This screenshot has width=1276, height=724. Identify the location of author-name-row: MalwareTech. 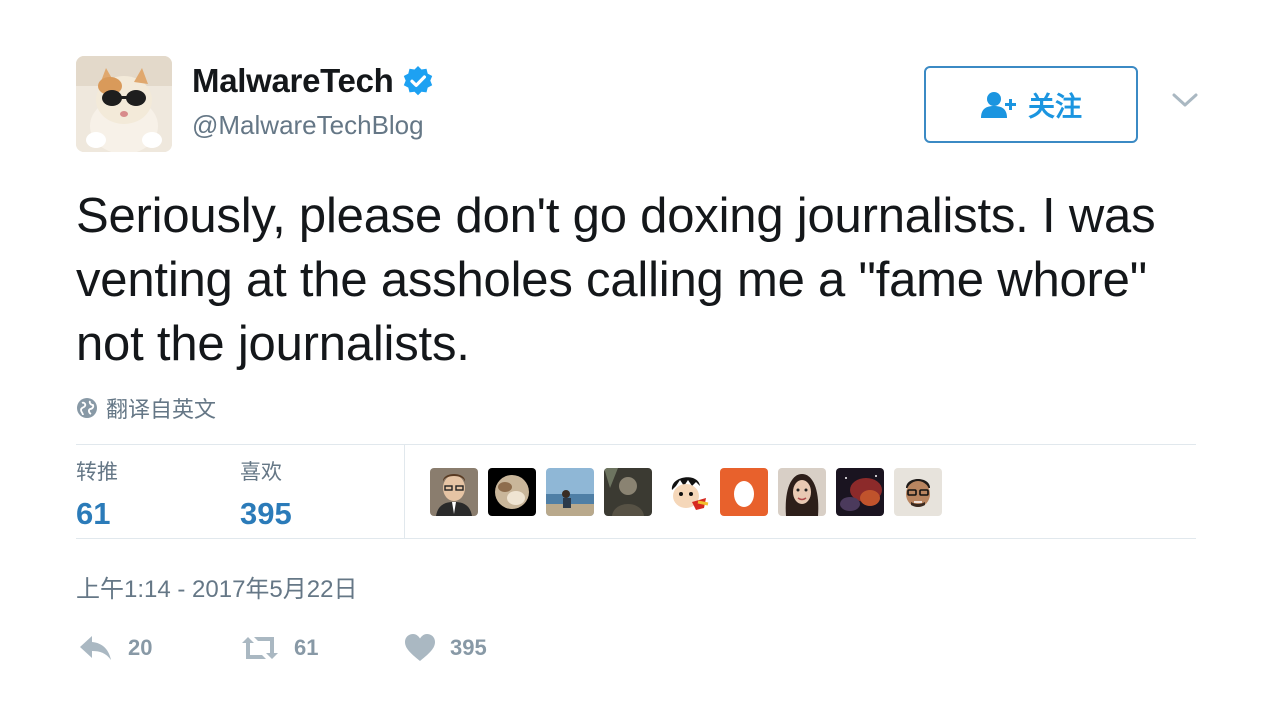
(313, 81).